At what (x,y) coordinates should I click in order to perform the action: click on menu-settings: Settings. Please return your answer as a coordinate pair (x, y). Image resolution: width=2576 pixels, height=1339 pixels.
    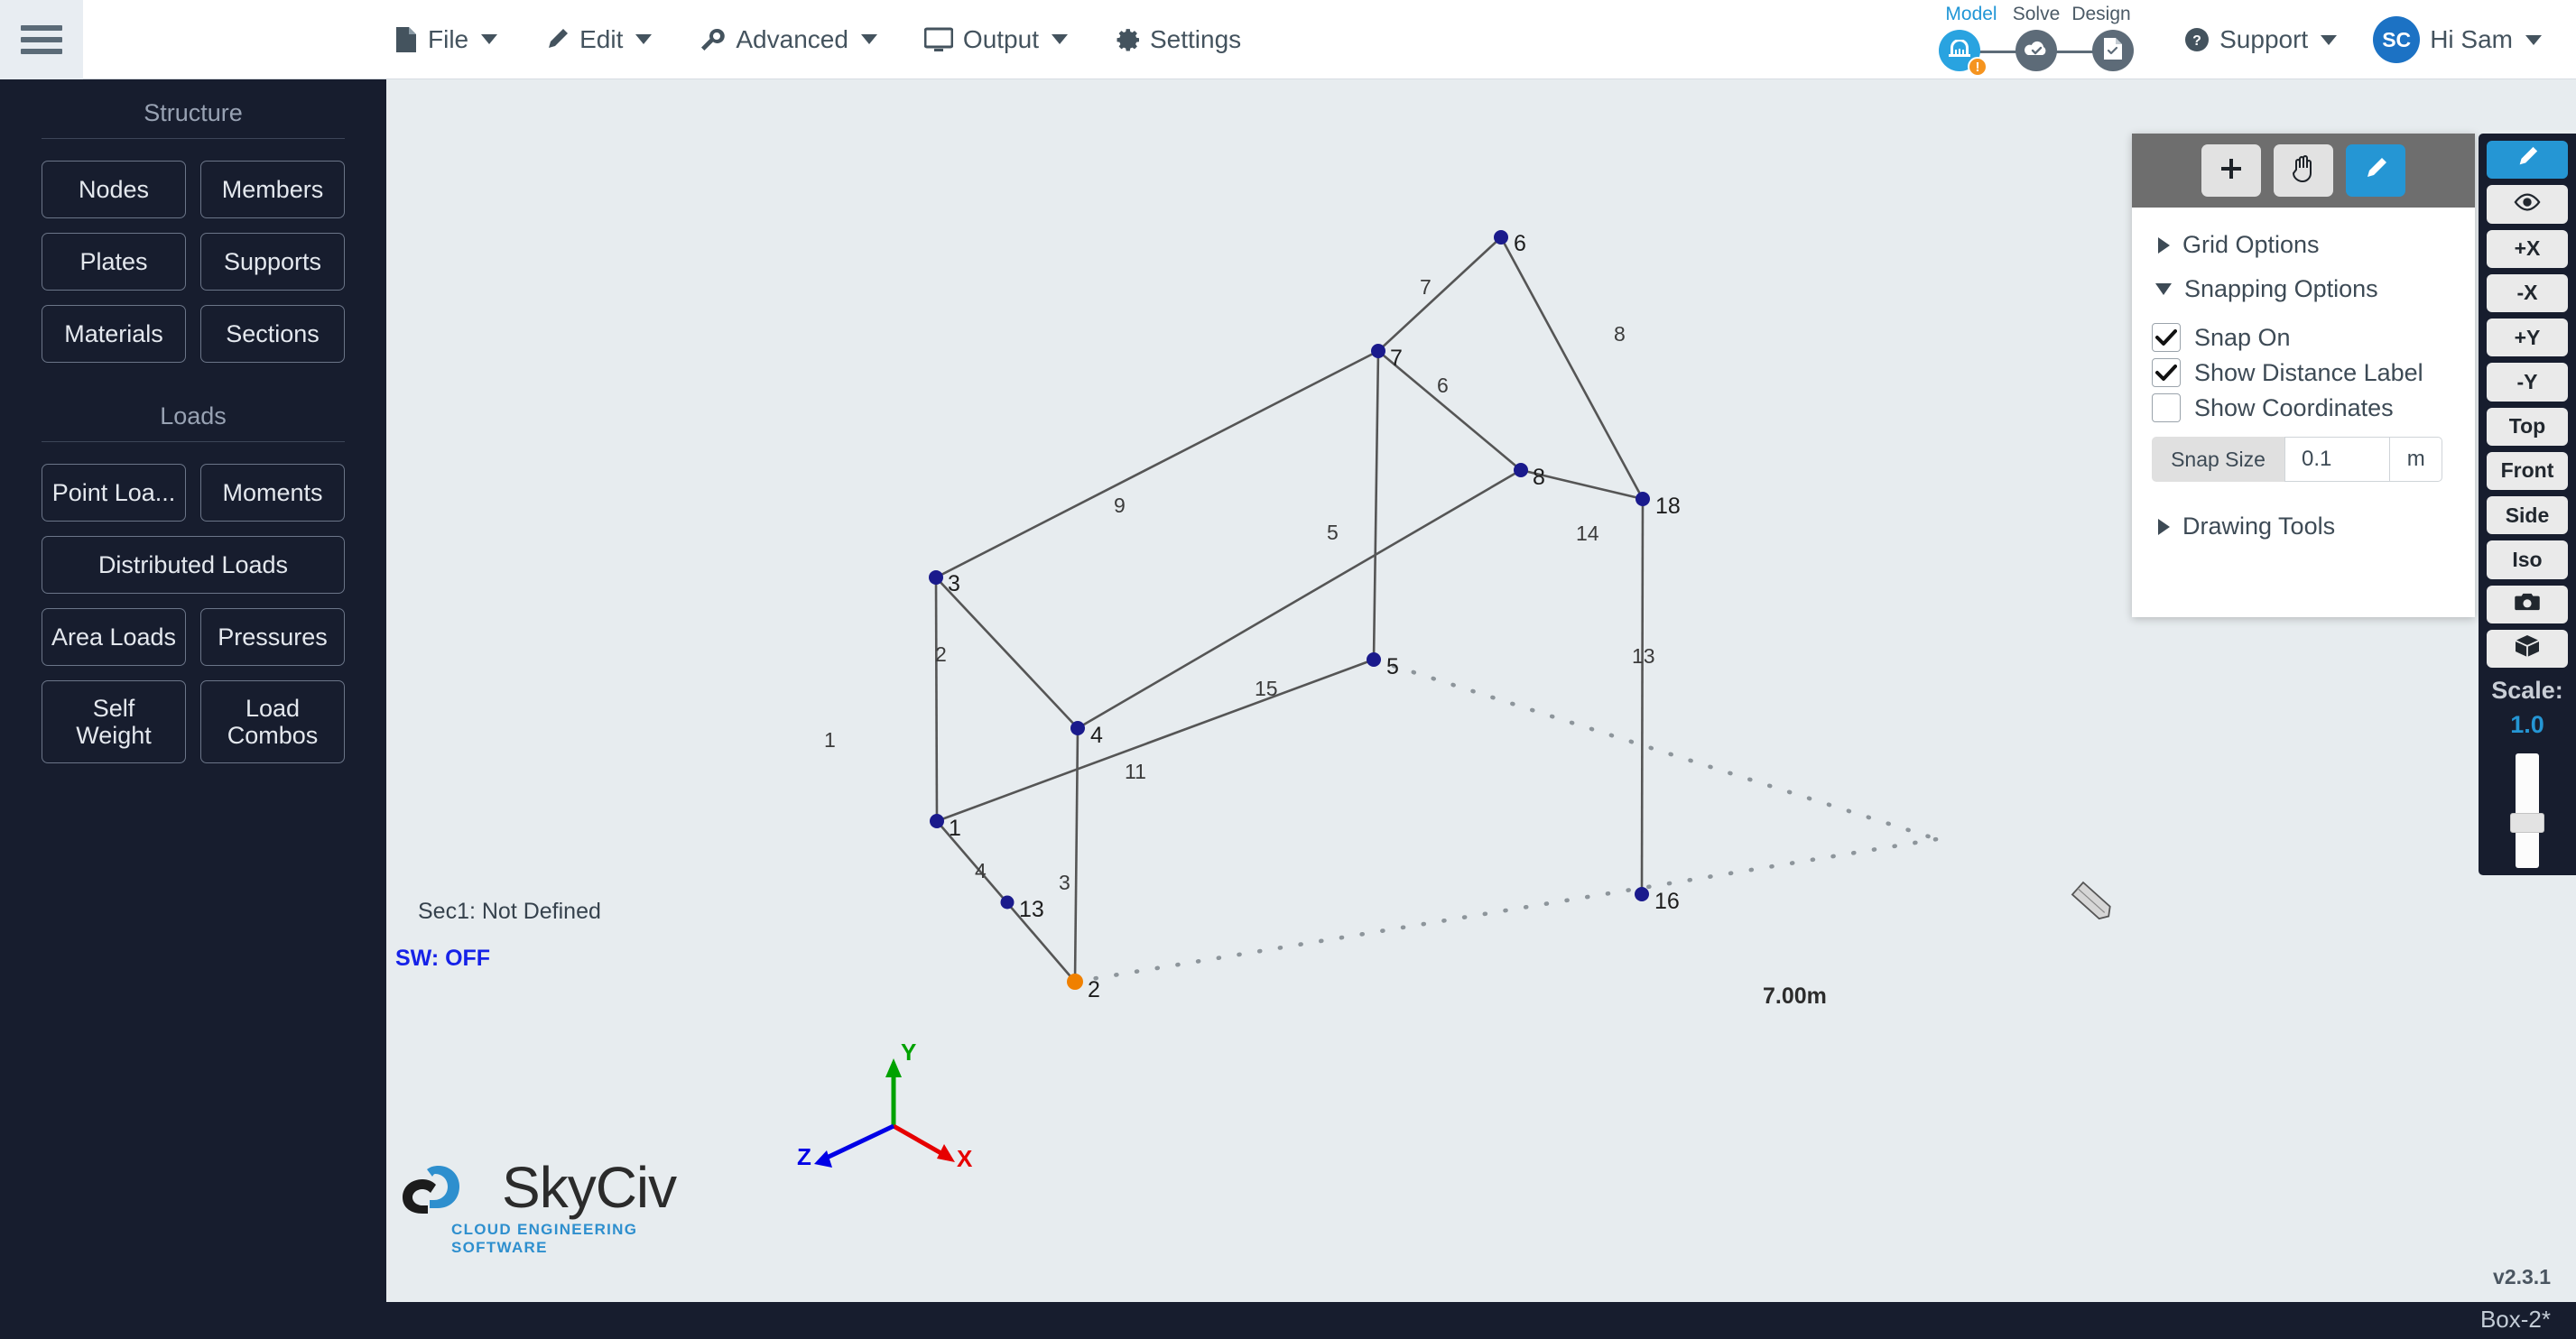
    Looking at the image, I should click on (1178, 39).